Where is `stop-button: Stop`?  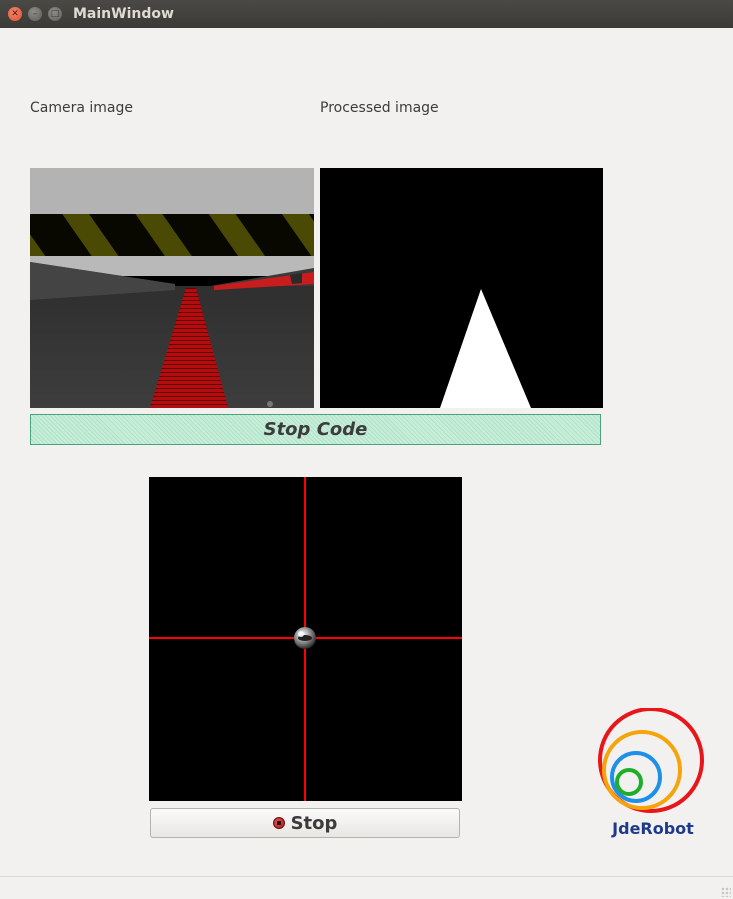
stop-button: Stop is located at coordinates (305, 823).